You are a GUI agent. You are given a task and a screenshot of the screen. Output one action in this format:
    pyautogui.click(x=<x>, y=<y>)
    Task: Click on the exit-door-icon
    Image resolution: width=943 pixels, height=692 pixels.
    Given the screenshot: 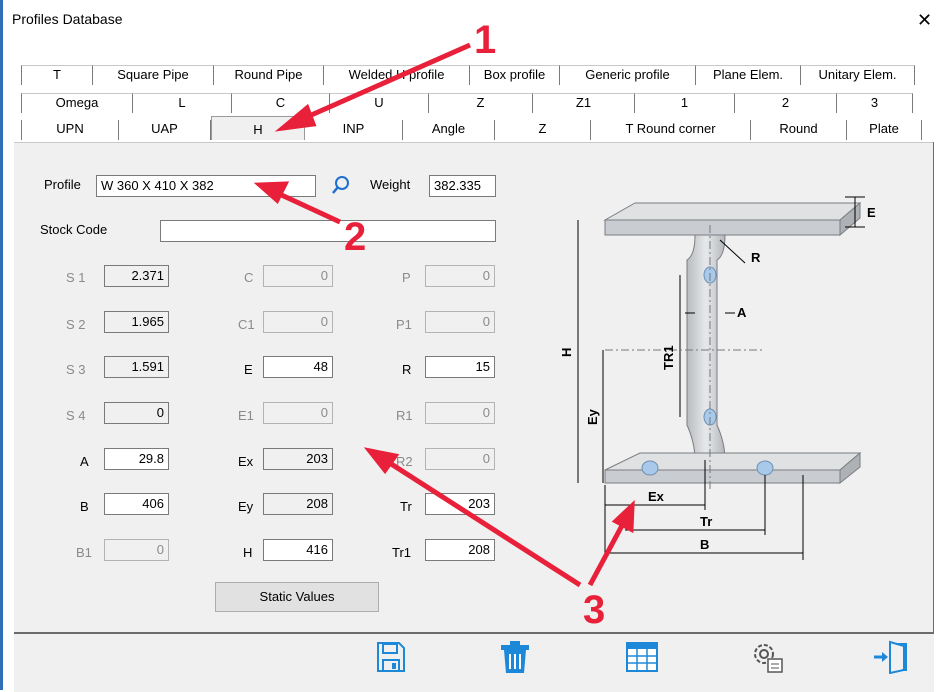 What is the action you would take?
    pyautogui.click(x=890, y=657)
    